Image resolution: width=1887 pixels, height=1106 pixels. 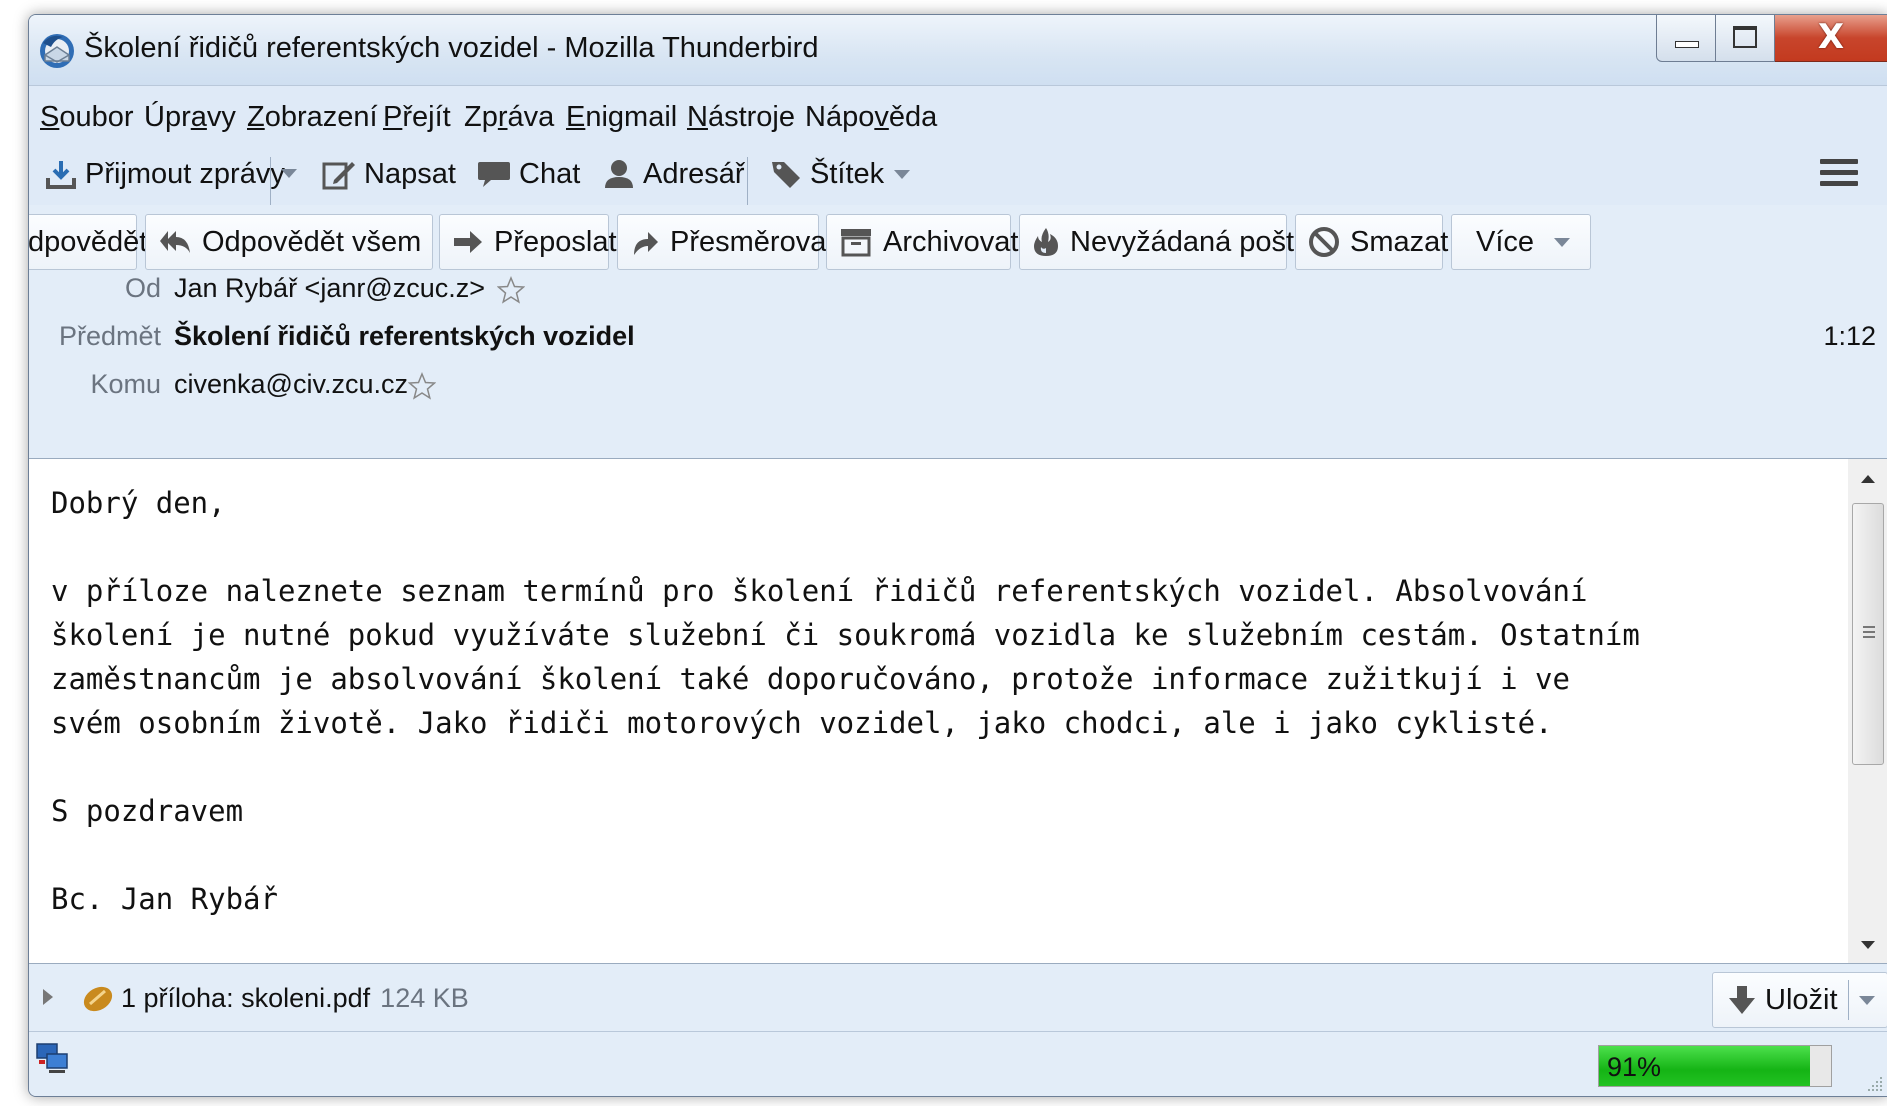 I want to click on reply-button: dpovědět, so click(x=88, y=242).